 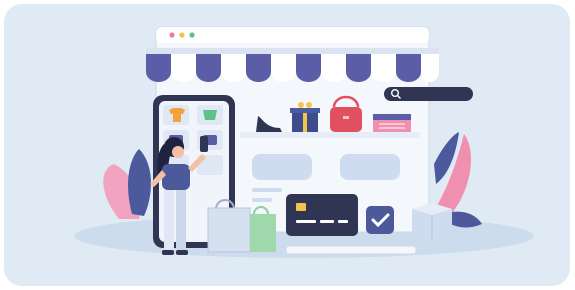 What do you see at coordinates (182, 35) in the screenshot?
I see `window-dot-yellow` at bounding box center [182, 35].